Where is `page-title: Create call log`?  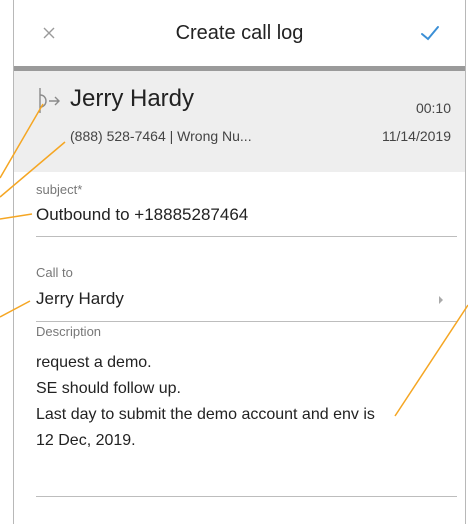
page-title: Create call log is located at coordinates (239, 32).